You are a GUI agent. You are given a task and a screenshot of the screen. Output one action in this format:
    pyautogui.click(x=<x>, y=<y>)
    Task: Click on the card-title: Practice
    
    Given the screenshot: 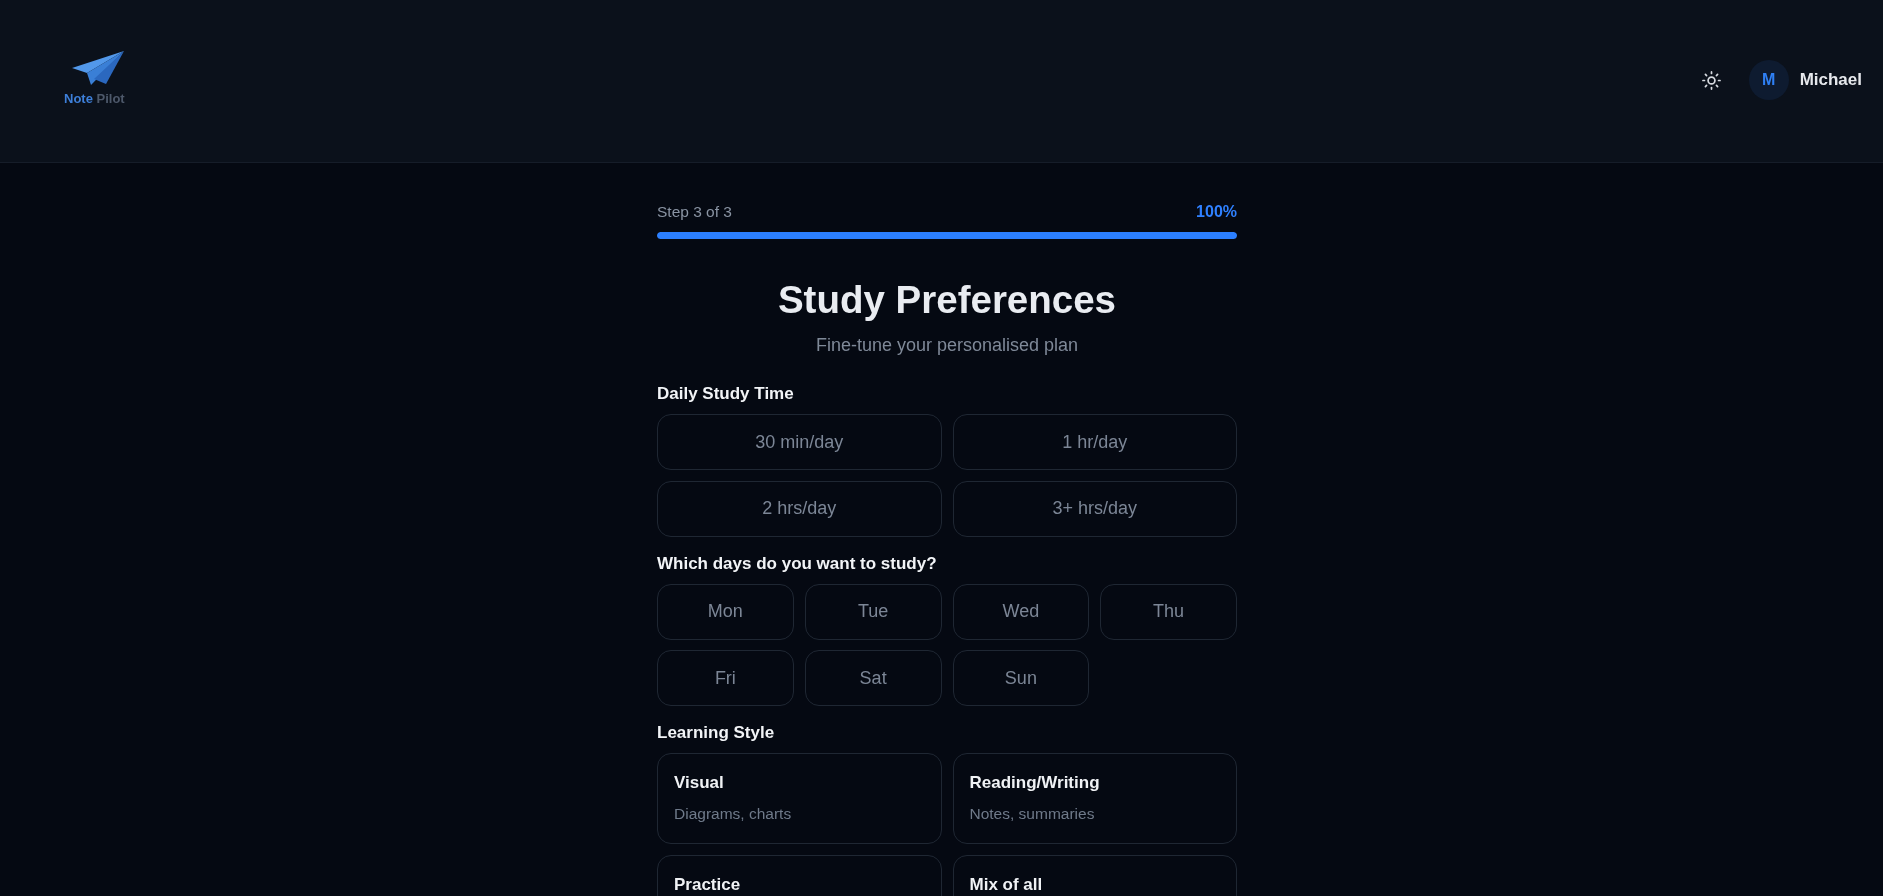 What is the action you would take?
    pyautogui.click(x=707, y=884)
    